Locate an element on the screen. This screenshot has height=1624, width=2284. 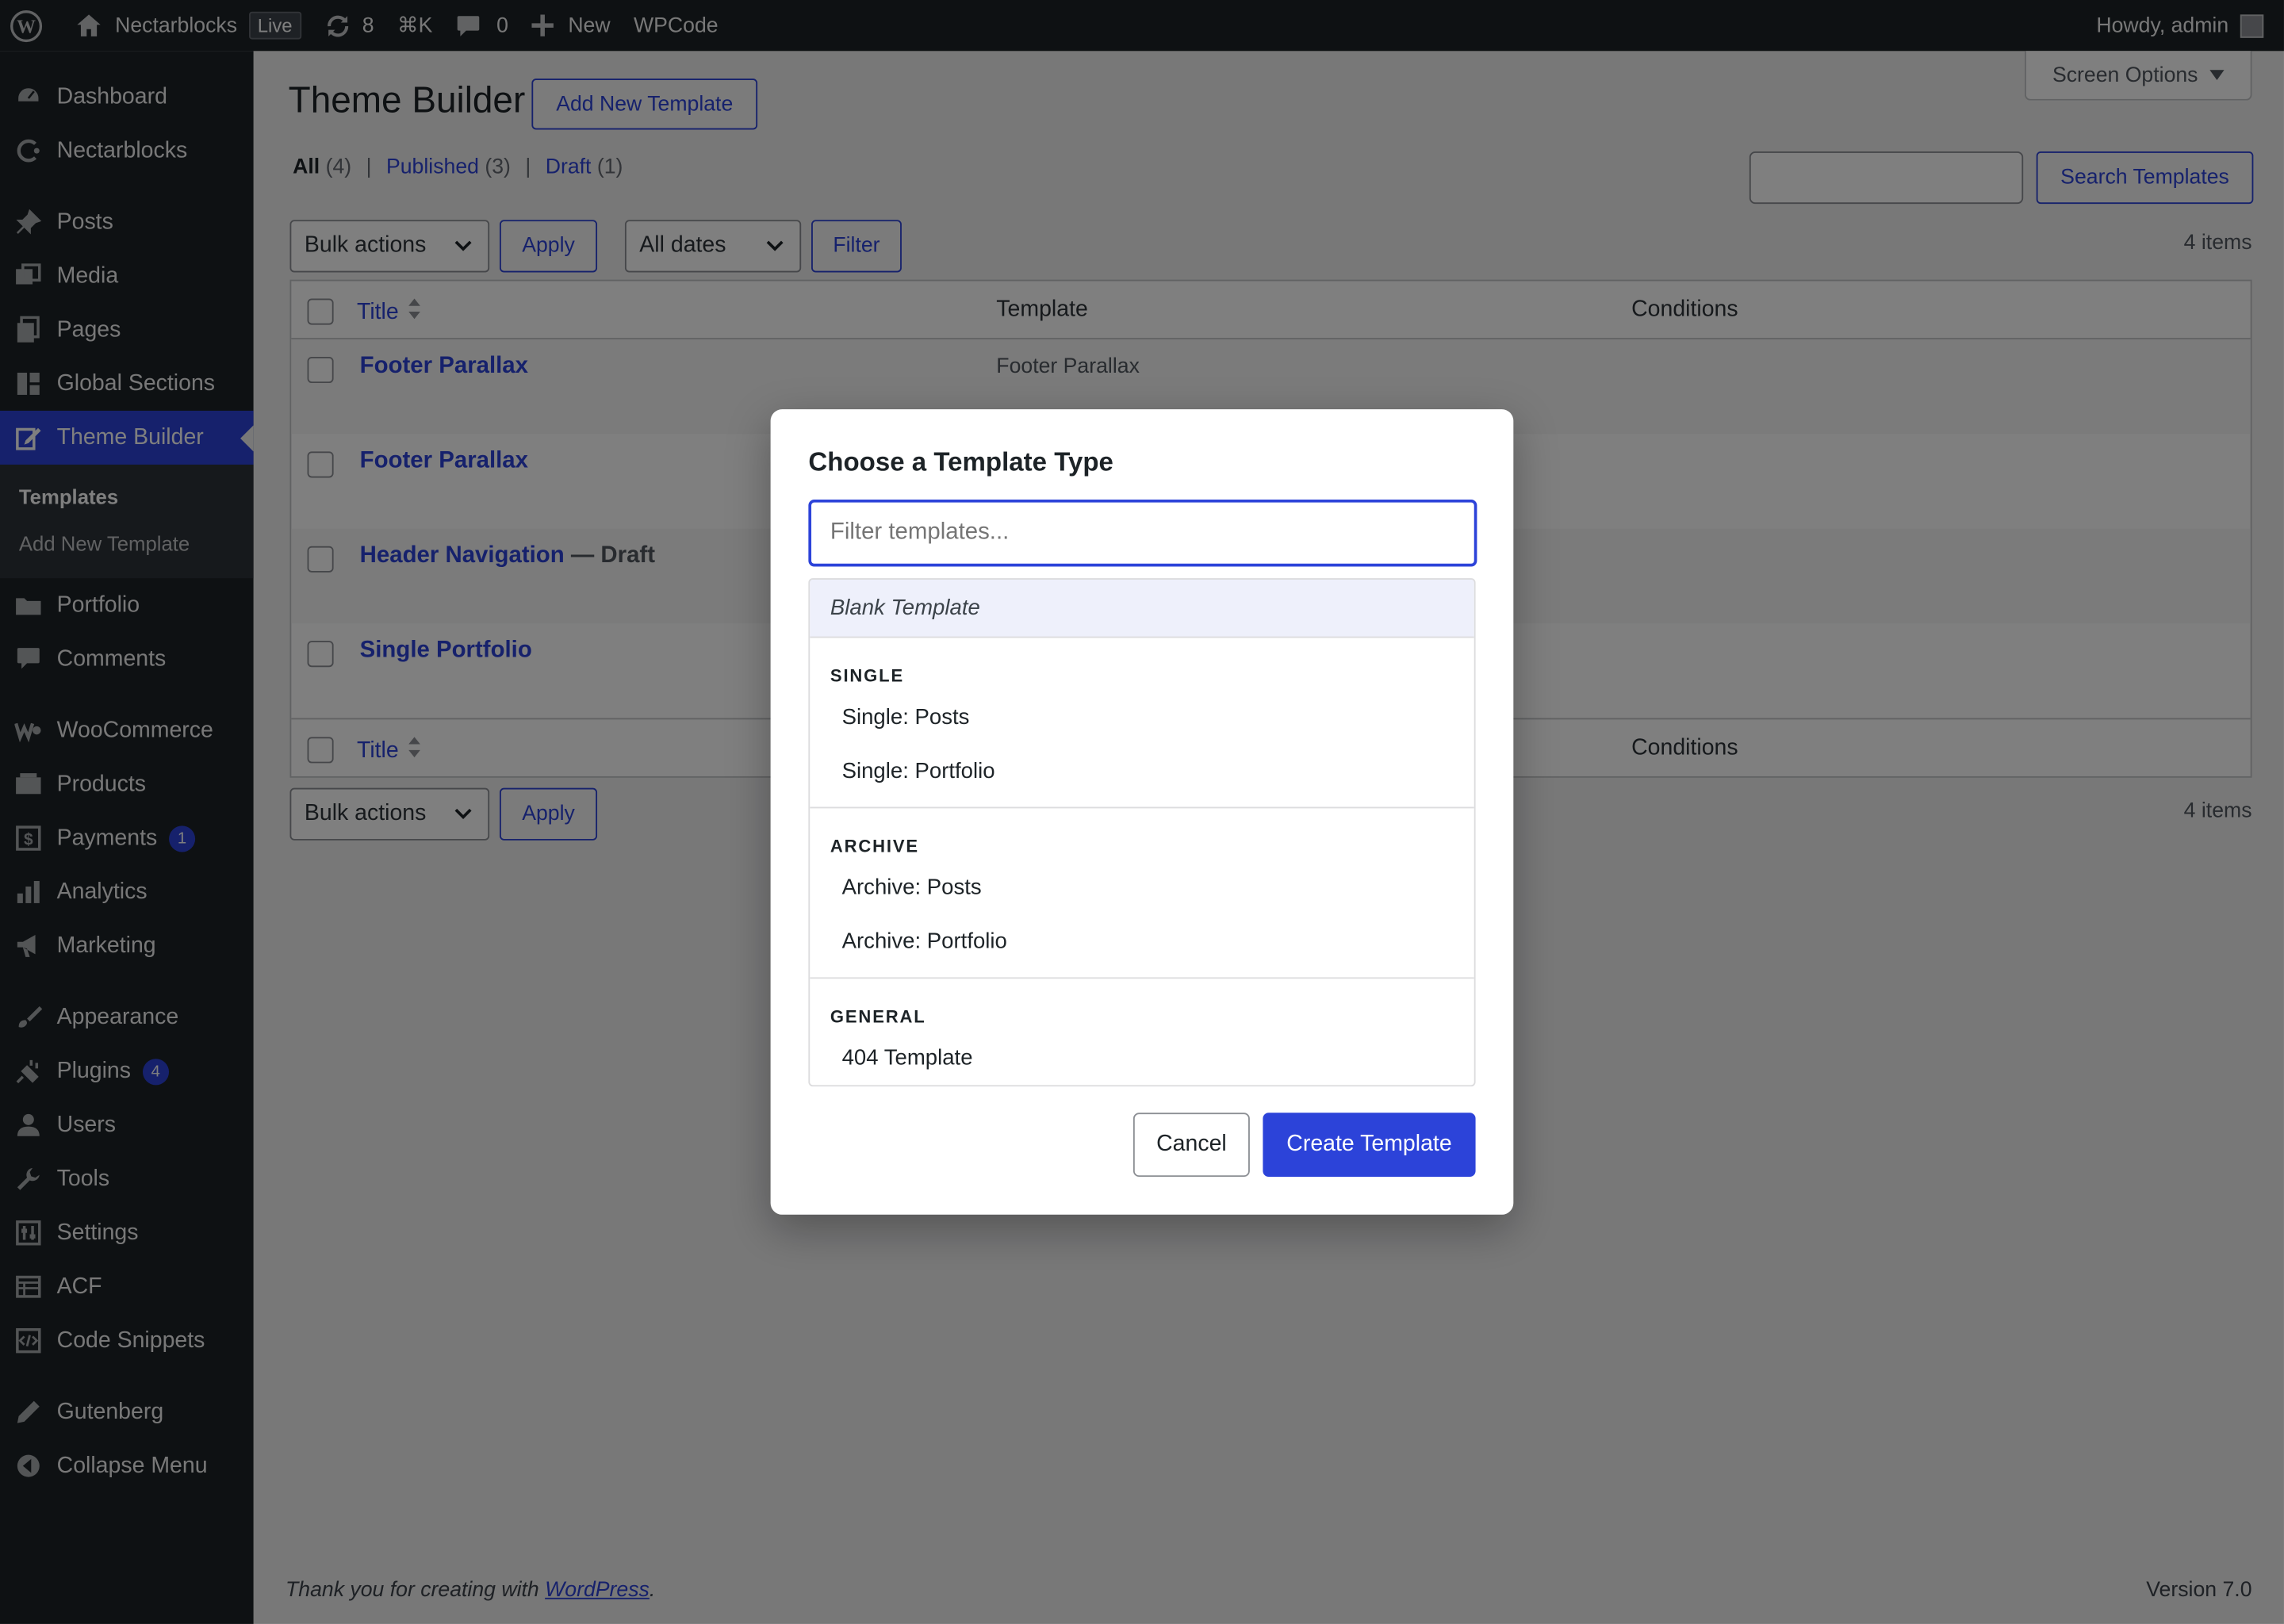
template-option-archive-portfolio: Archive: Portfolio is located at coordinates (1142, 941).